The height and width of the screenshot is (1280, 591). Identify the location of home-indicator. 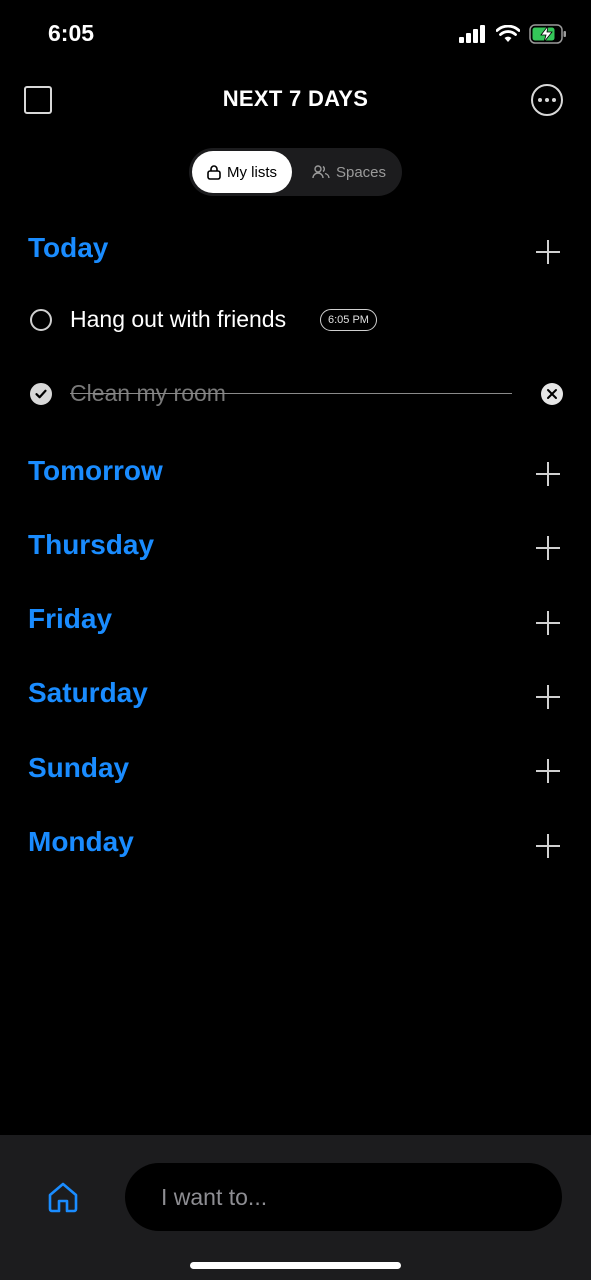
(295, 1265).